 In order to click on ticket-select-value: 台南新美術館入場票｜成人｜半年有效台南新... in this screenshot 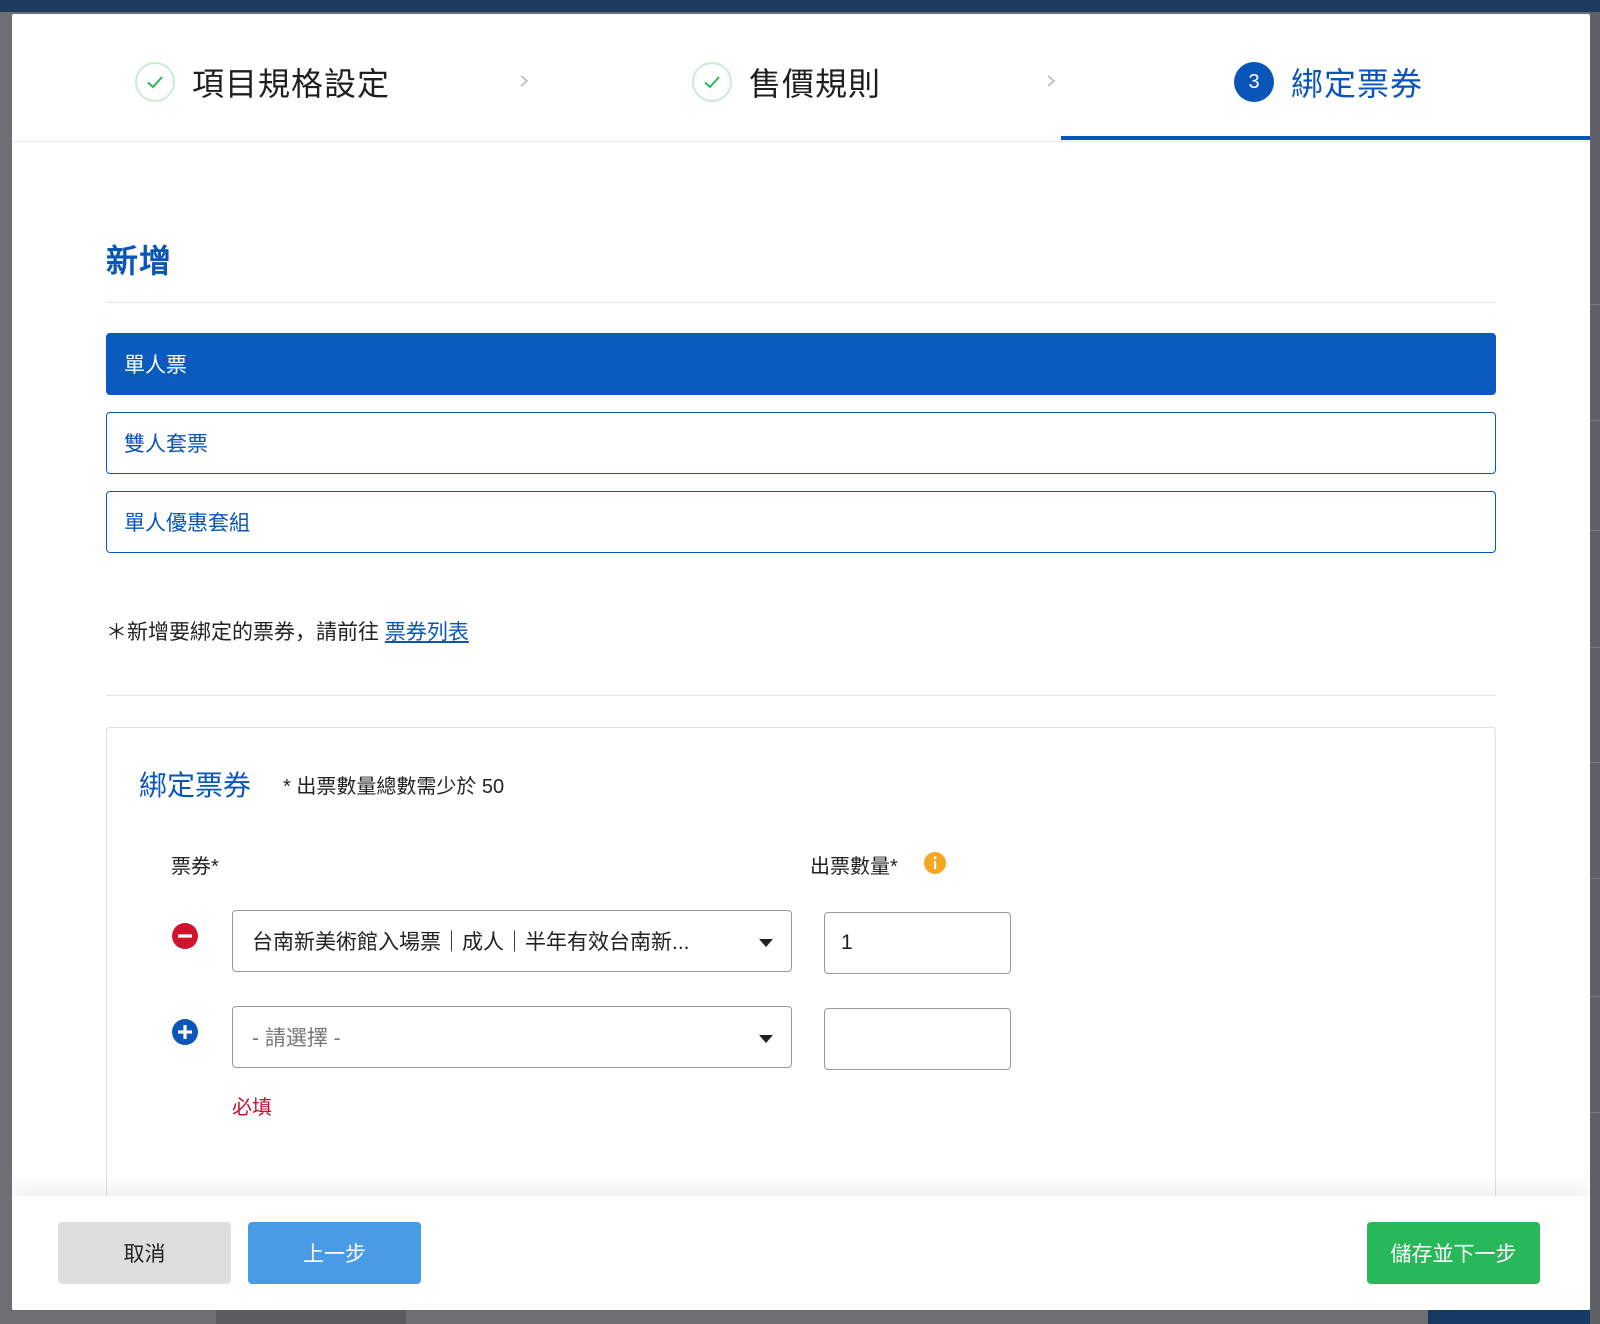, I will do `click(471, 942)`.